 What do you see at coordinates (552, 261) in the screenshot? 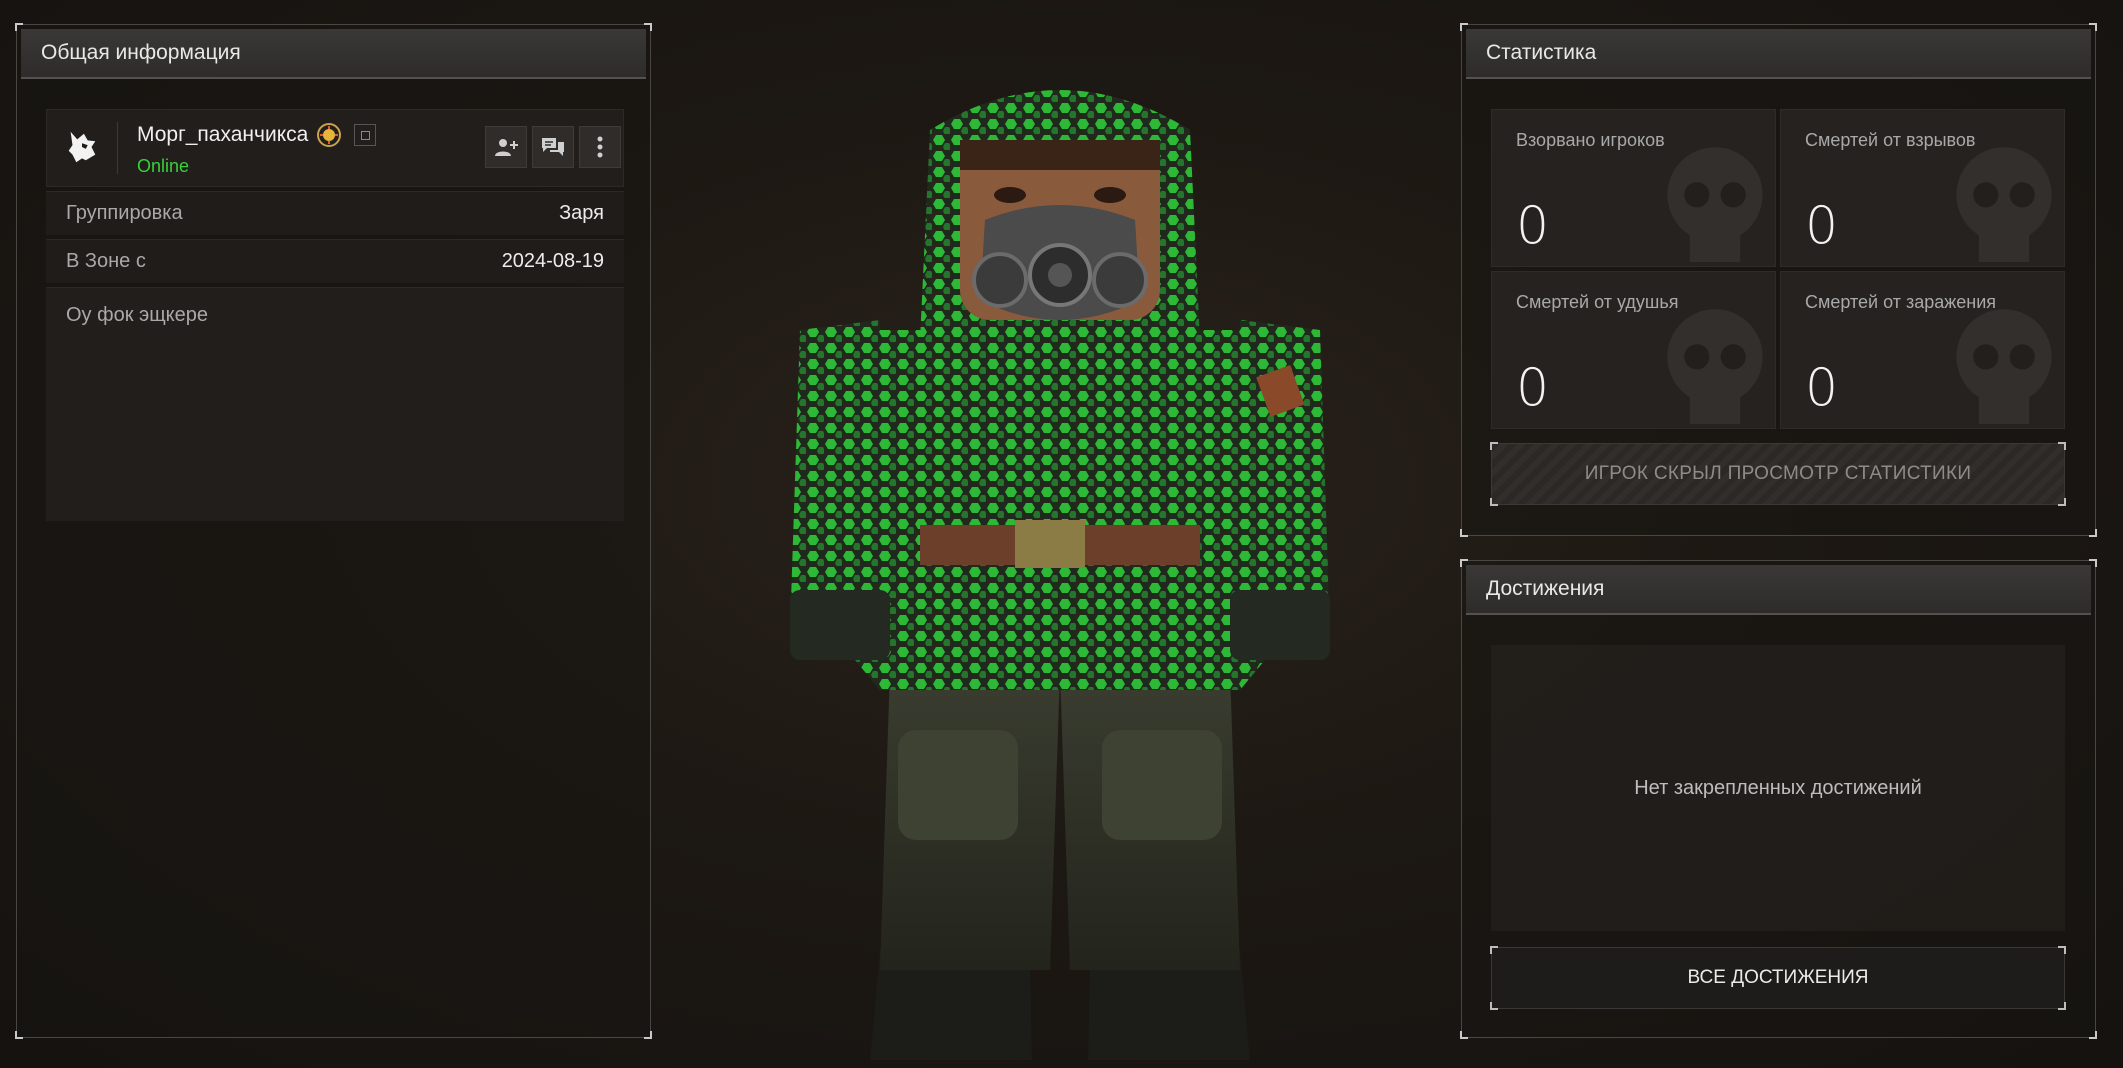
I see `zone-since-value: 2024-08-19` at bounding box center [552, 261].